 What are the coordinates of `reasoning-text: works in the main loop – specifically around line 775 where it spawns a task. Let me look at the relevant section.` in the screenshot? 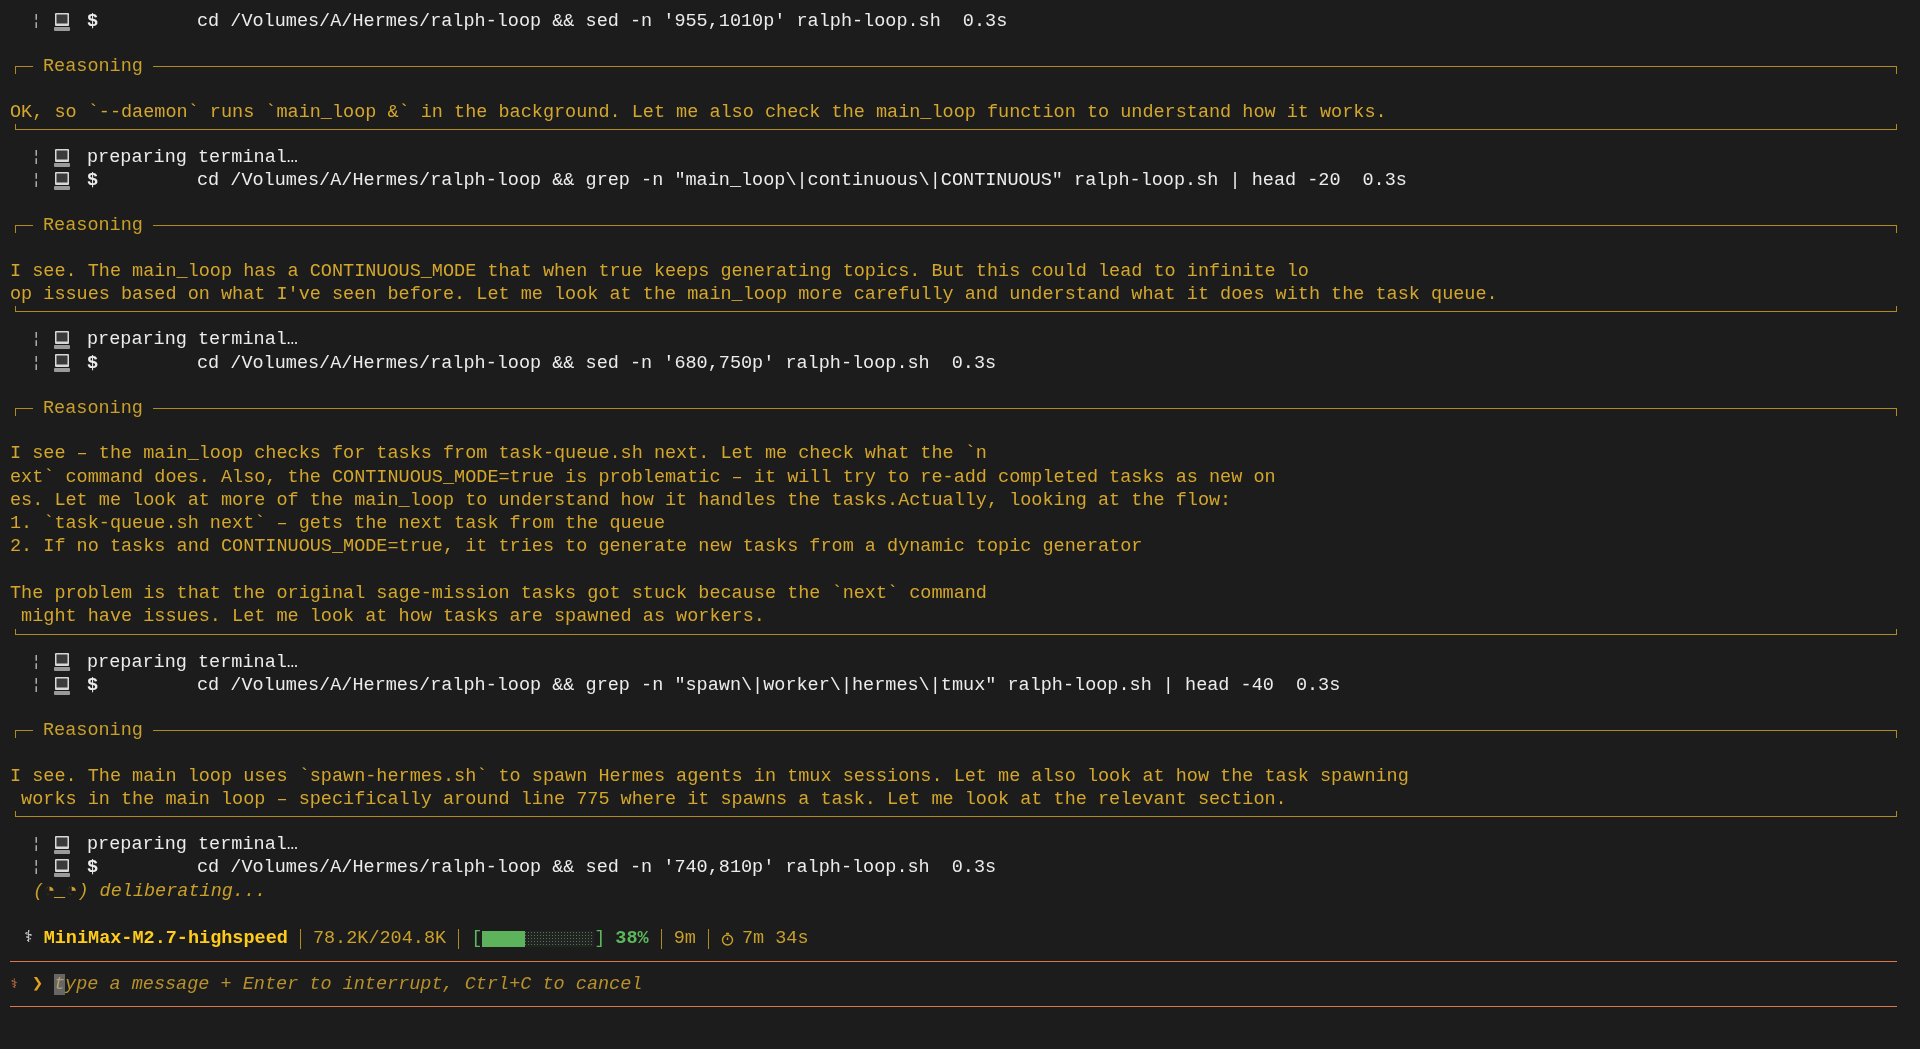 It's located at (654, 799).